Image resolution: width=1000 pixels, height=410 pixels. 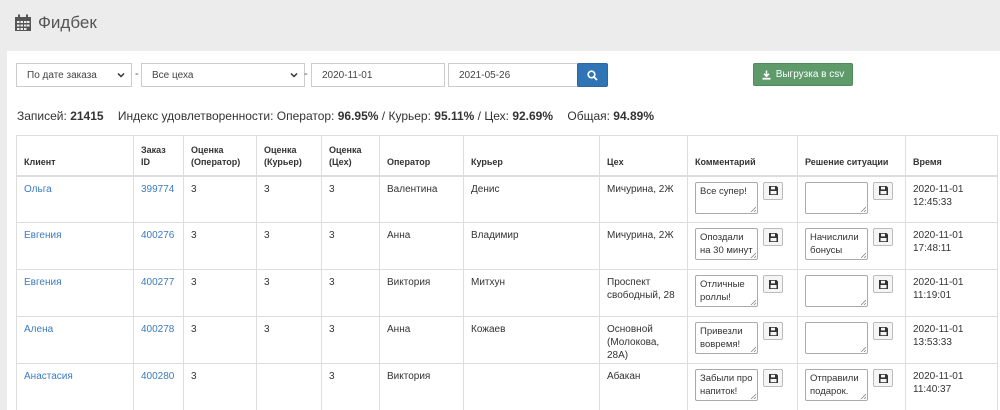 I want to click on courier-cell: Владимир, so click(x=531, y=246).